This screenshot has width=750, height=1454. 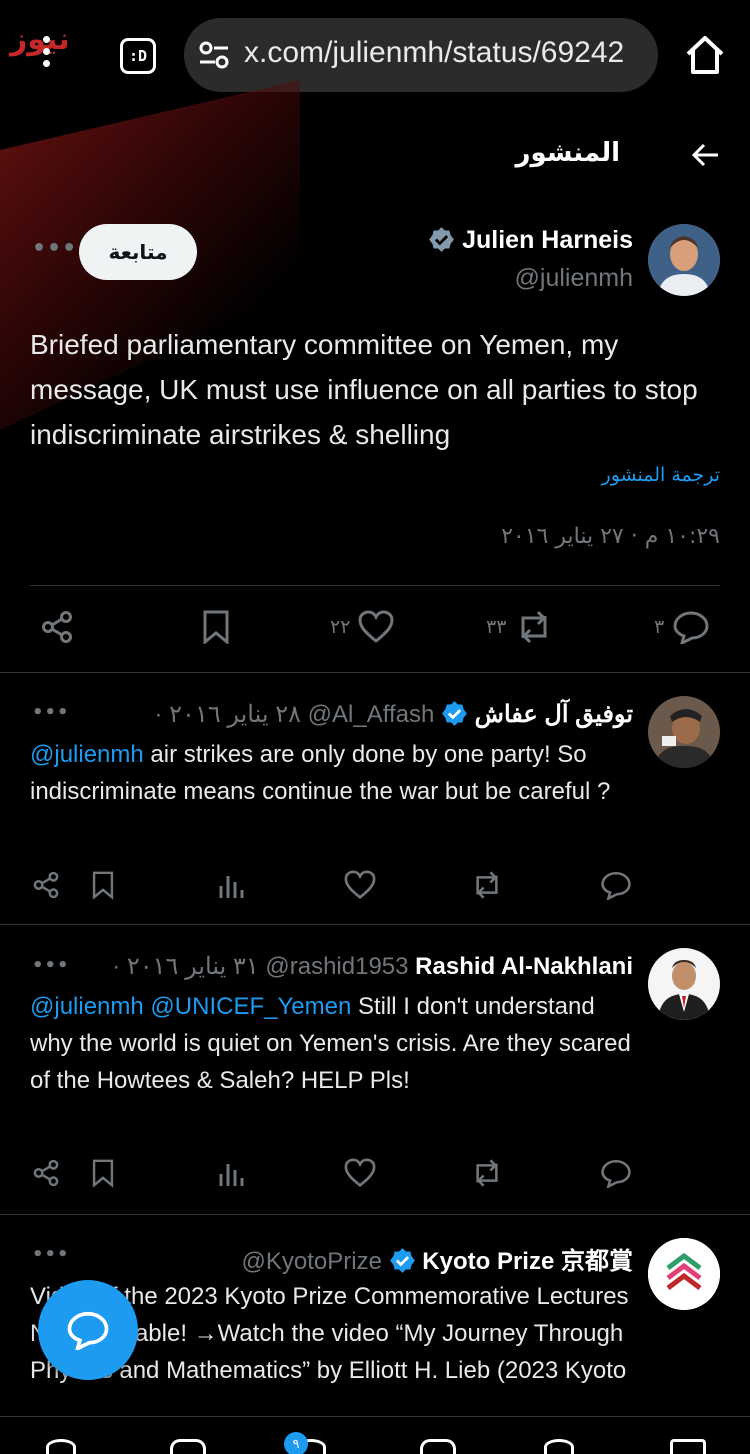 I want to click on reply-handle: @Al_Affash, so click(x=371, y=714).